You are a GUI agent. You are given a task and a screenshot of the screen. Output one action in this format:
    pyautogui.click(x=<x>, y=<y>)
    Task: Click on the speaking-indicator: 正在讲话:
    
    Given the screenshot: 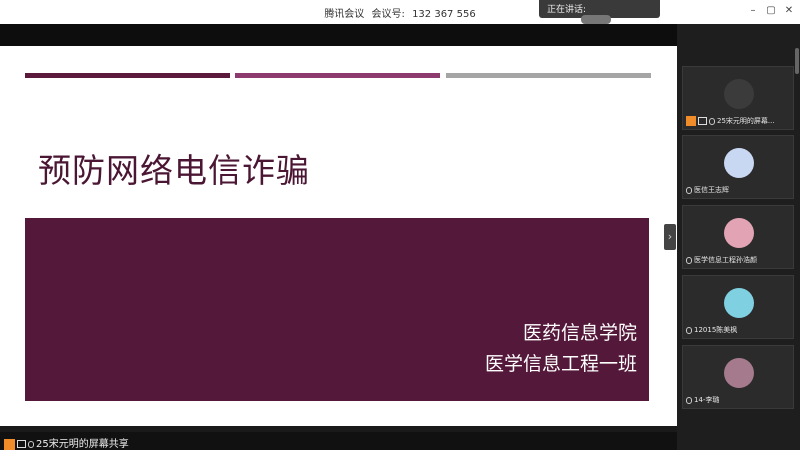 What is the action you would take?
    pyautogui.click(x=599, y=12)
    